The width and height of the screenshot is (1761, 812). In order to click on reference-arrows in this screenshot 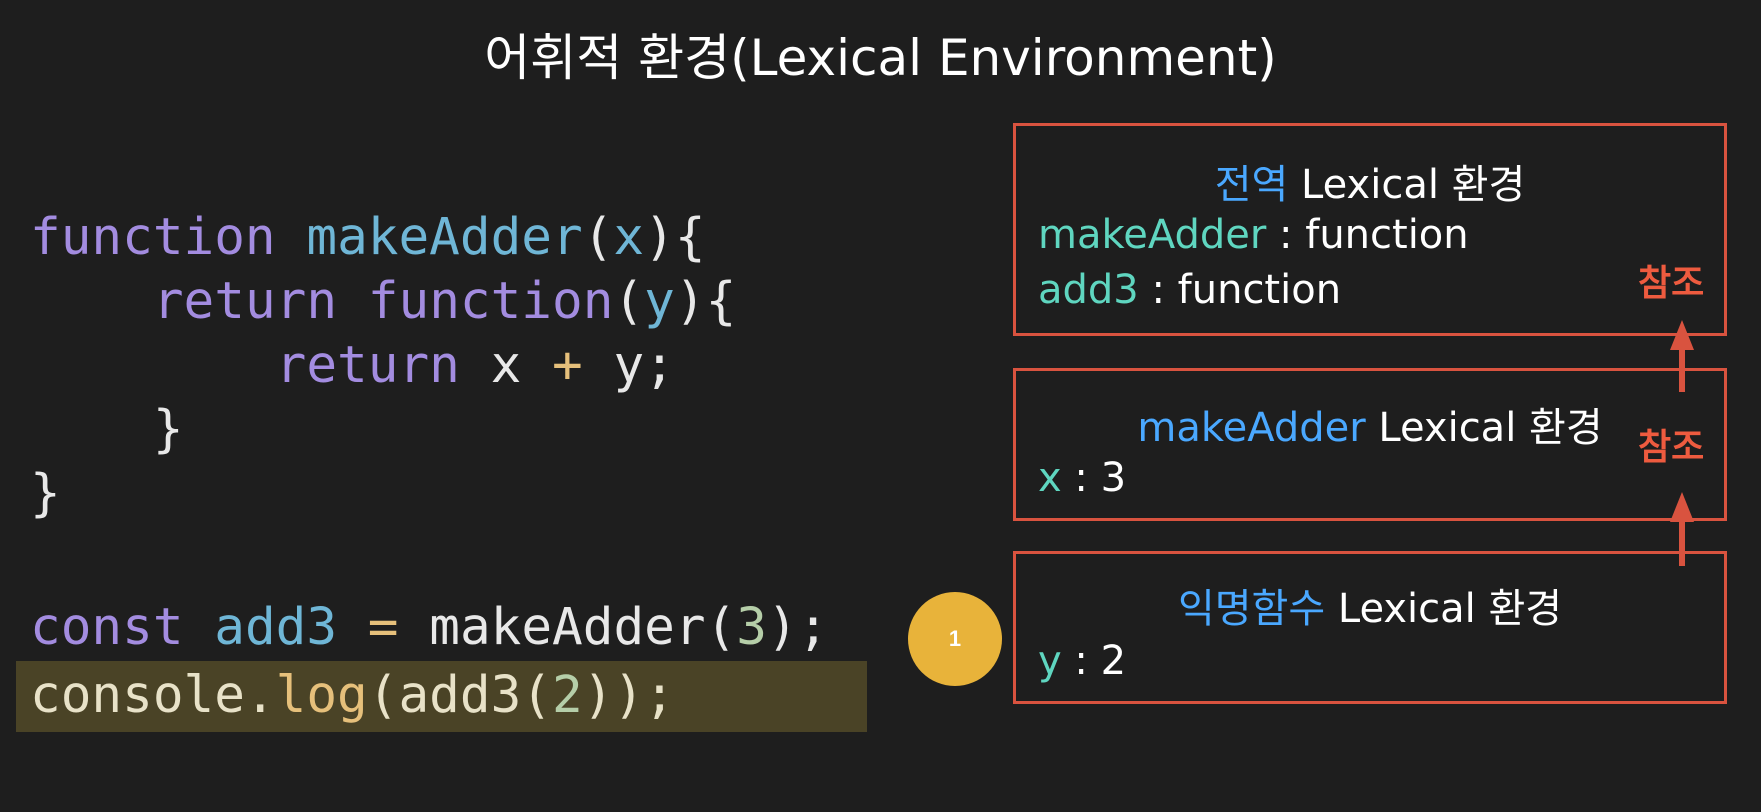, I will do `click(1682, 443)`.